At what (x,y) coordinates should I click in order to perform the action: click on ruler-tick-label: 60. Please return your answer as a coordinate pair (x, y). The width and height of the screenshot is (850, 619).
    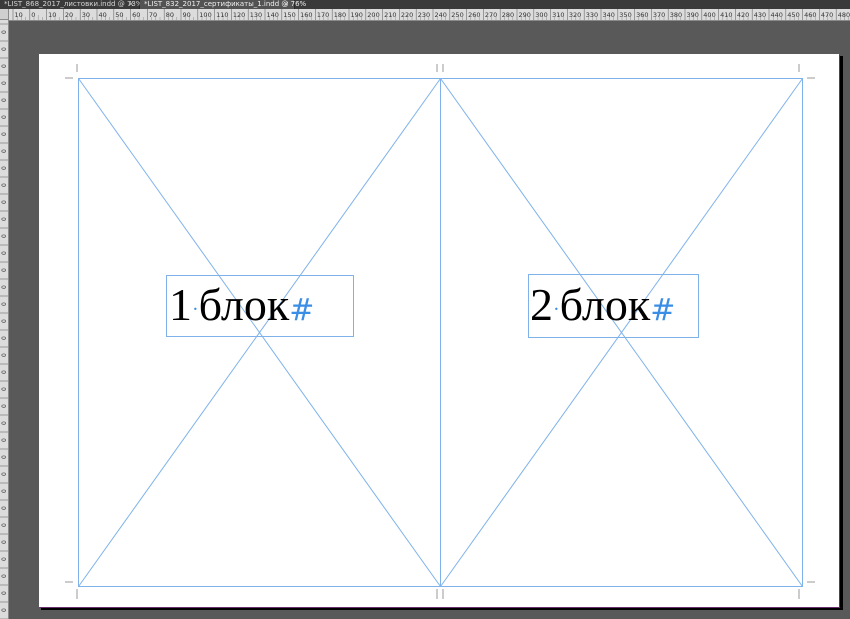
    Looking at the image, I should click on (136, 15).